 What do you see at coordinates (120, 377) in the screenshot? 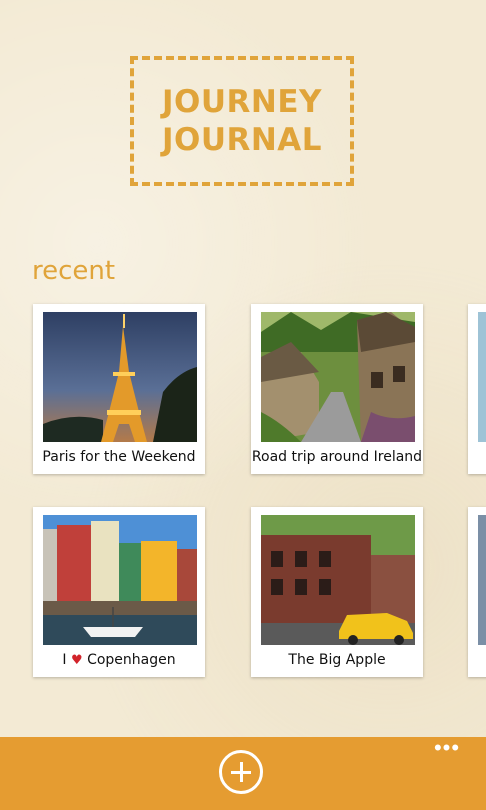
I see `eiffel-tower-photo` at bounding box center [120, 377].